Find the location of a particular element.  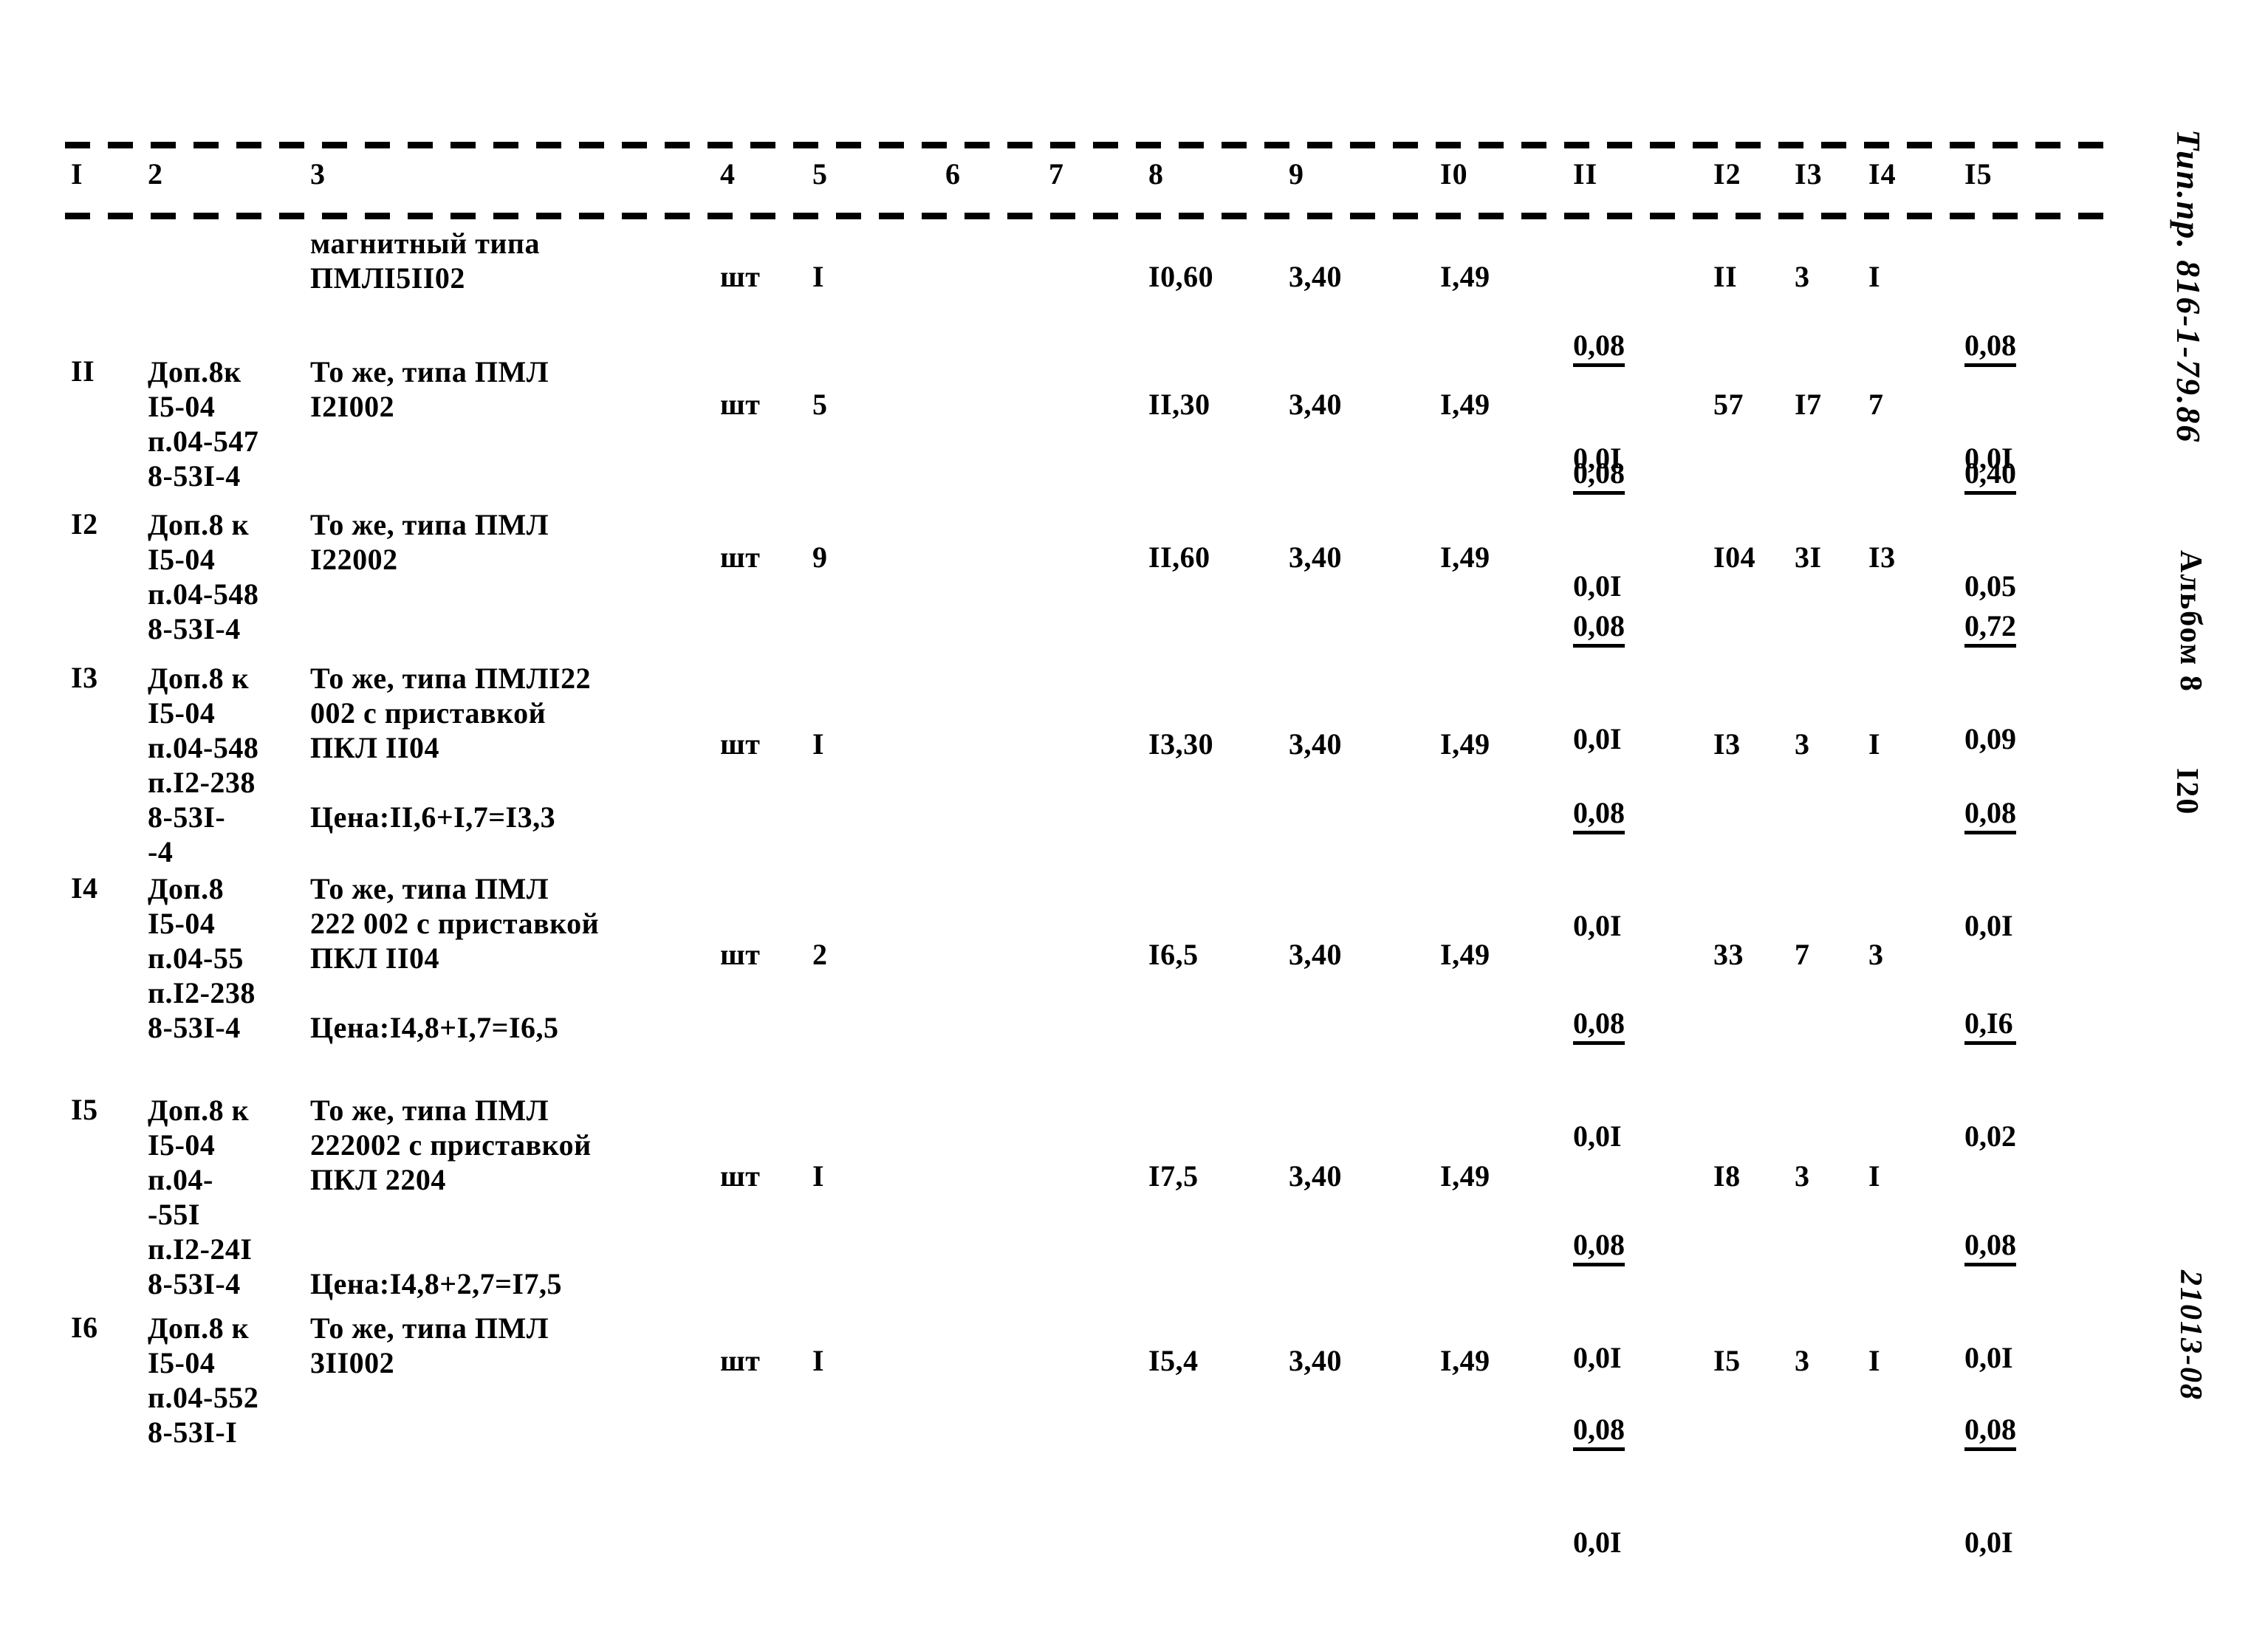

row-col13: 3I is located at coordinates (1809, 557).